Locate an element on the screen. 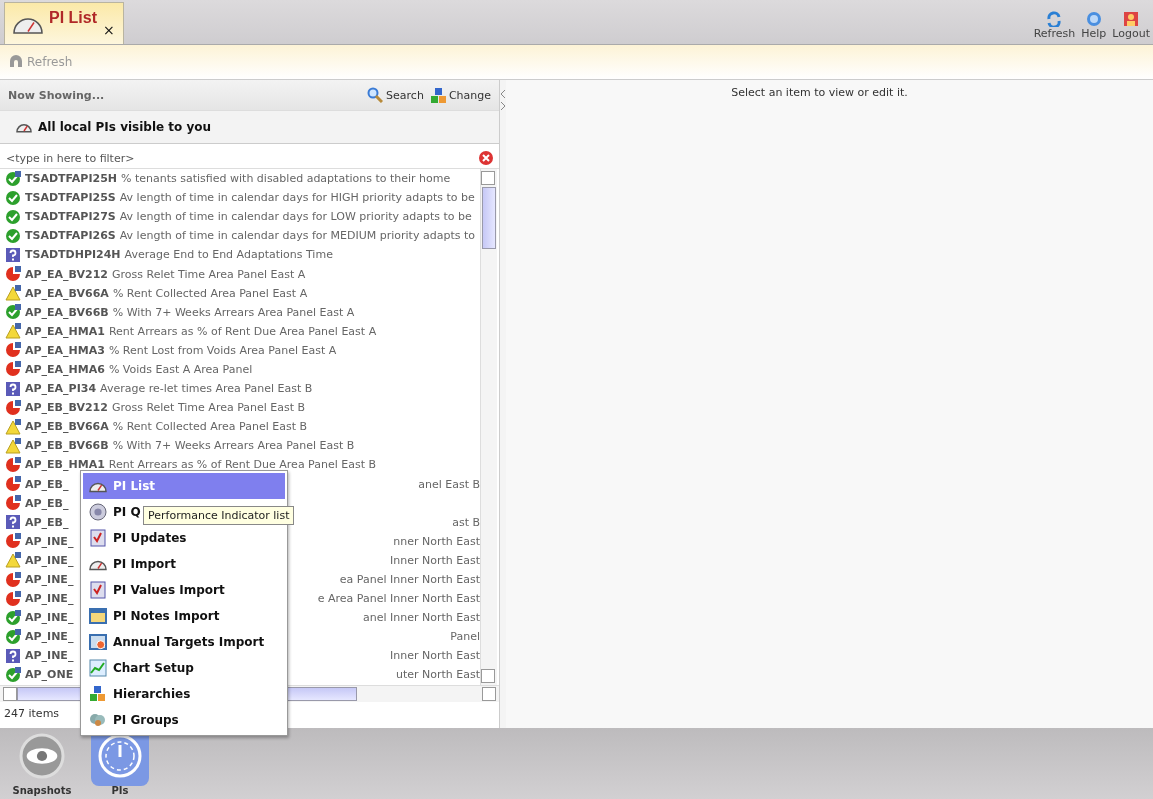  pi-description: Gross Relet Time Area Panel East B is located at coordinates (208, 408).